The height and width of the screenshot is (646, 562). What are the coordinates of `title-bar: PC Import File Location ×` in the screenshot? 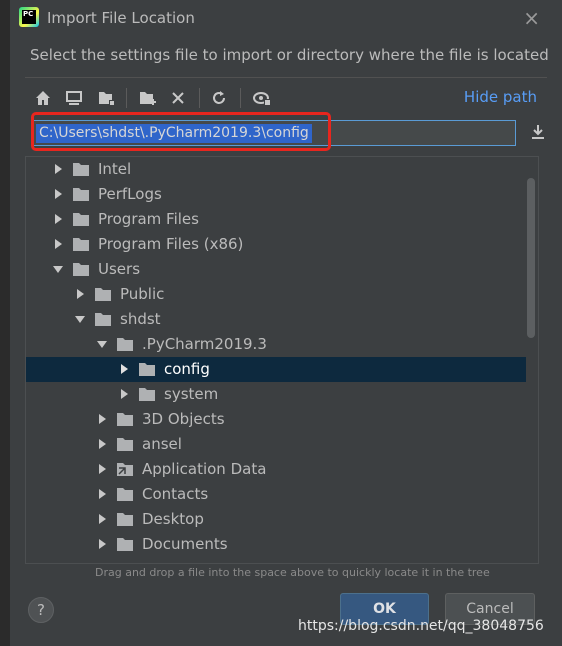 It's located at (286, 18).